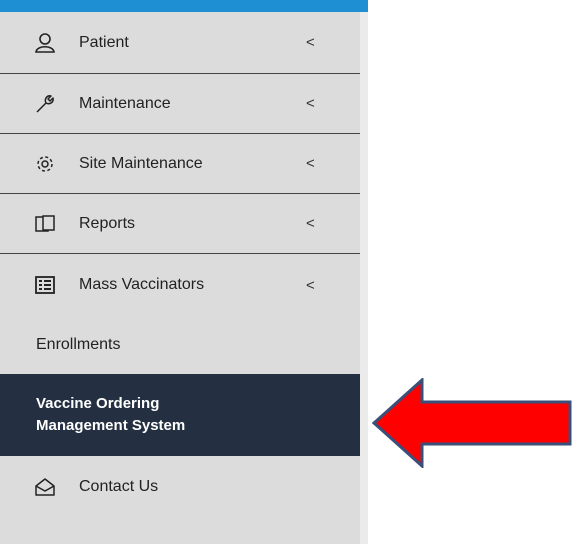  I want to click on user-icon, so click(45, 43).